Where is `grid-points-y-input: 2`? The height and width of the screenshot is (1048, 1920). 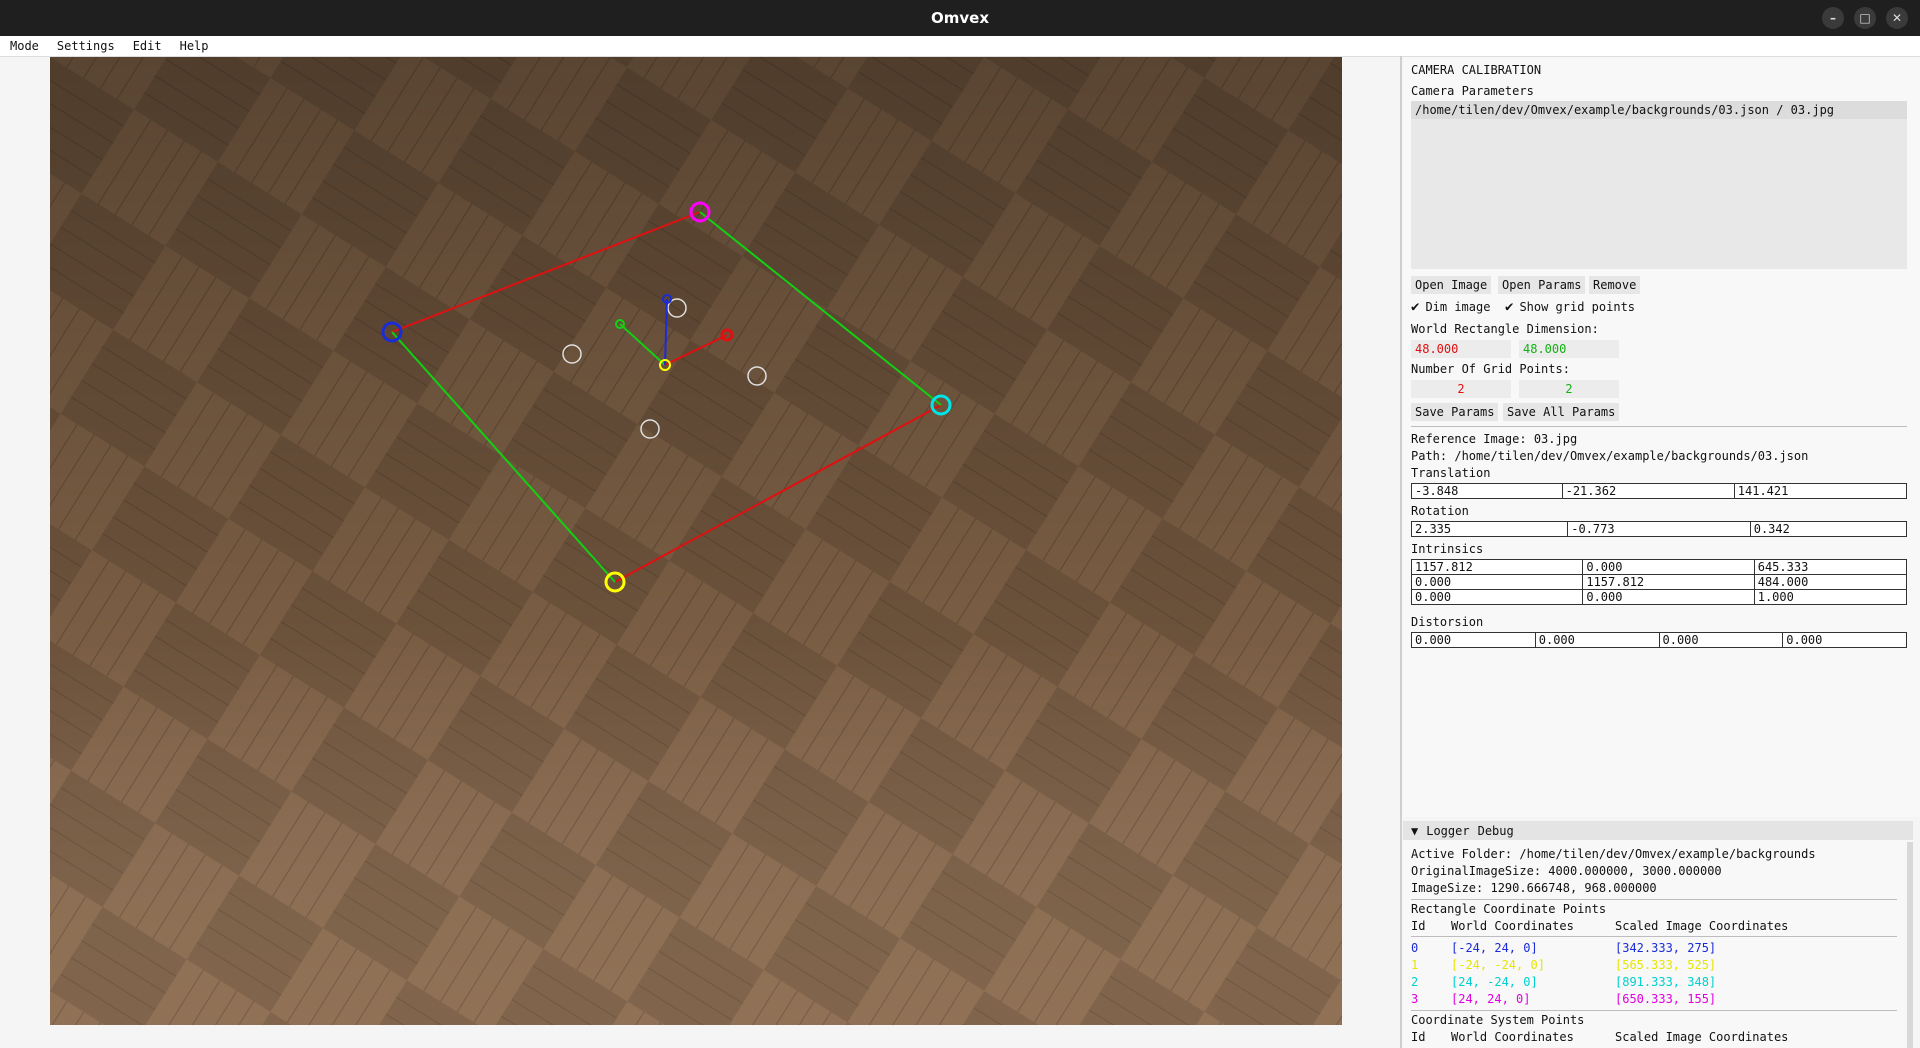 grid-points-y-input: 2 is located at coordinates (1569, 389).